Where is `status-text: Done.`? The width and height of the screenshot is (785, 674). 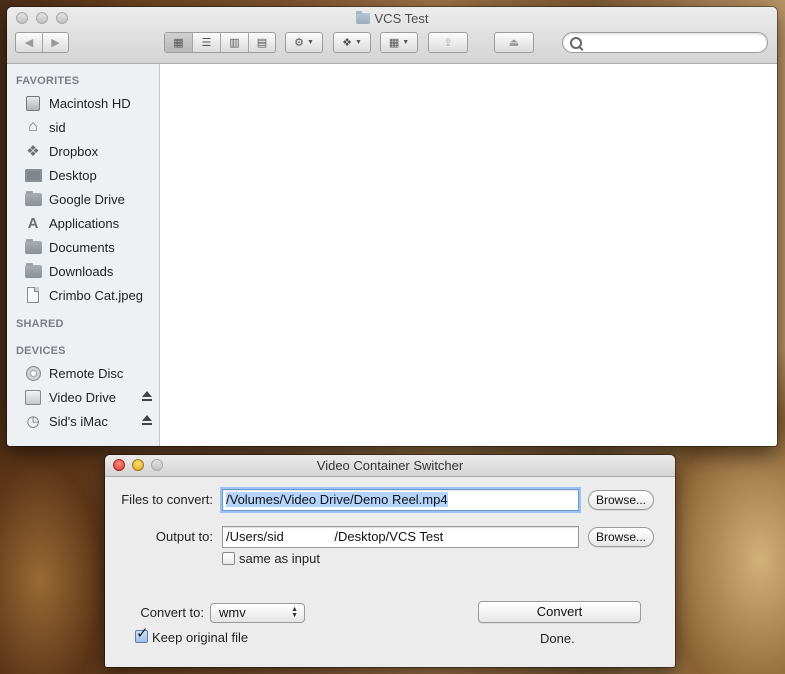 status-text: Done. is located at coordinates (557, 638).